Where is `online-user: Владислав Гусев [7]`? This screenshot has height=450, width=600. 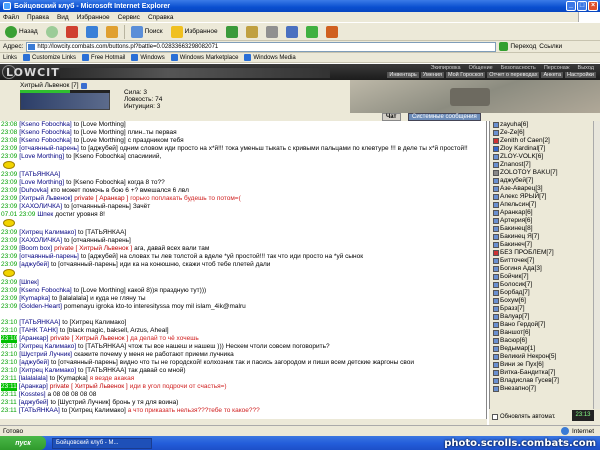 online-user: Владислав Гусев [7] is located at coordinates (545, 381).